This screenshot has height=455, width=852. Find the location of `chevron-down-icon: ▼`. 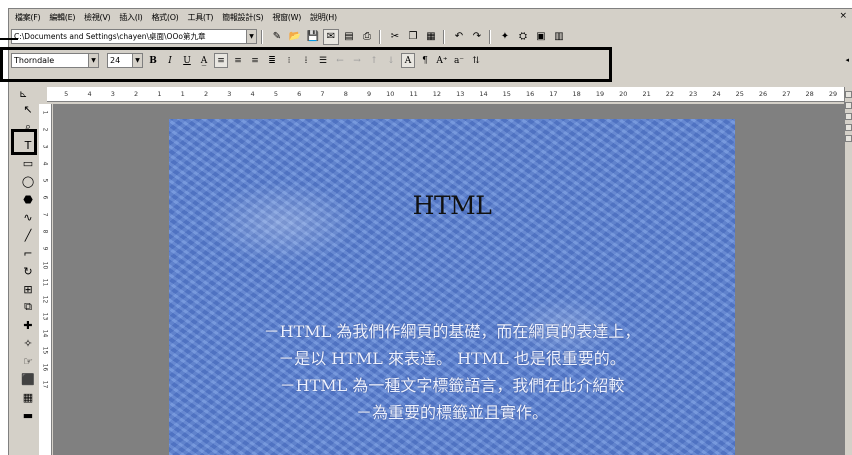

chevron-down-icon: ▼ is located at coordinates (251, 36).